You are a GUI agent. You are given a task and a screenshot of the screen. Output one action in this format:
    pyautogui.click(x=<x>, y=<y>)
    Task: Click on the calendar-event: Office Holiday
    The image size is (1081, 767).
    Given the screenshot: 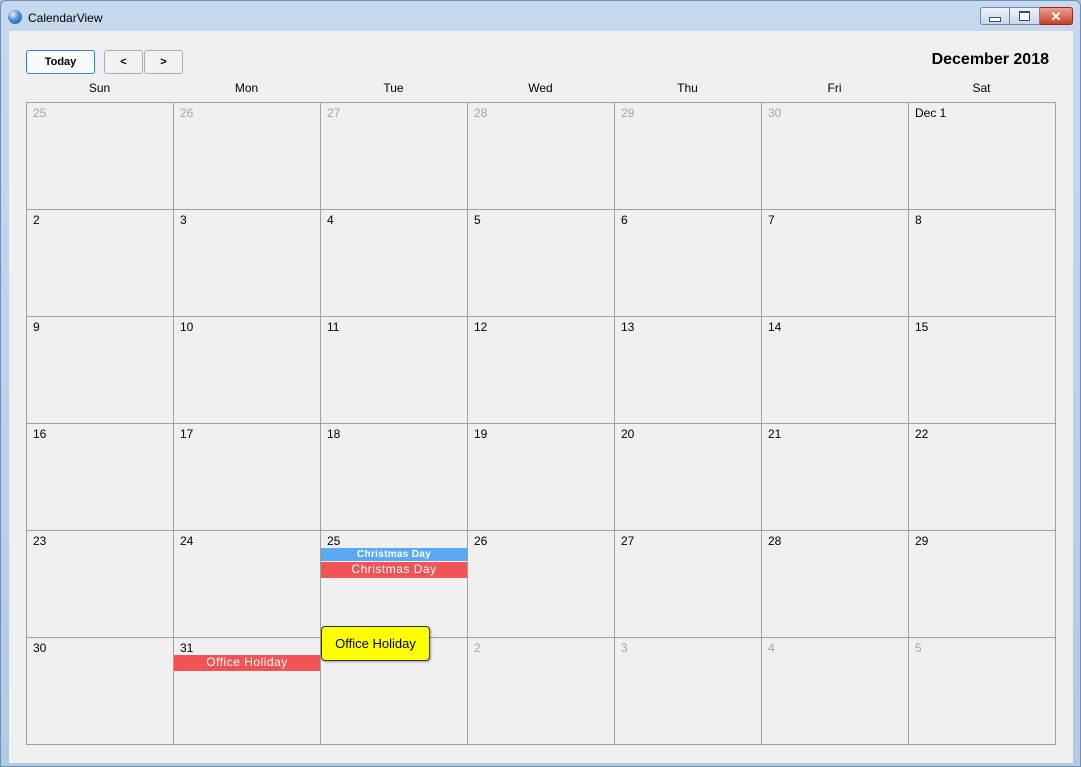 What is the action you would take?
    pyautogui.click(x=247, y=663)
    